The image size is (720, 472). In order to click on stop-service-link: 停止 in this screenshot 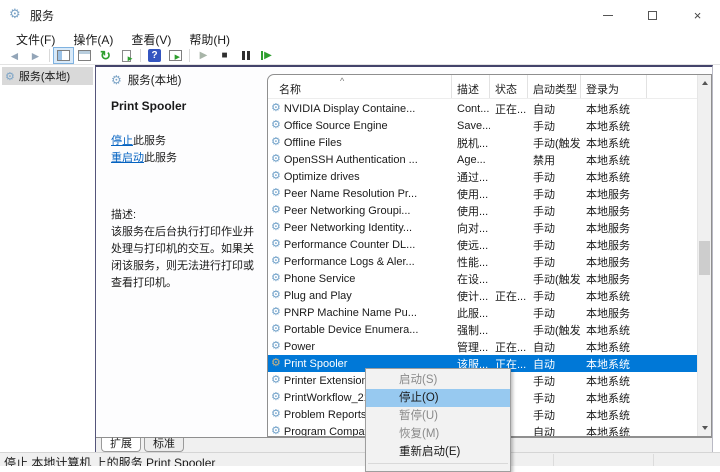, I will do `click(122, 141)`.